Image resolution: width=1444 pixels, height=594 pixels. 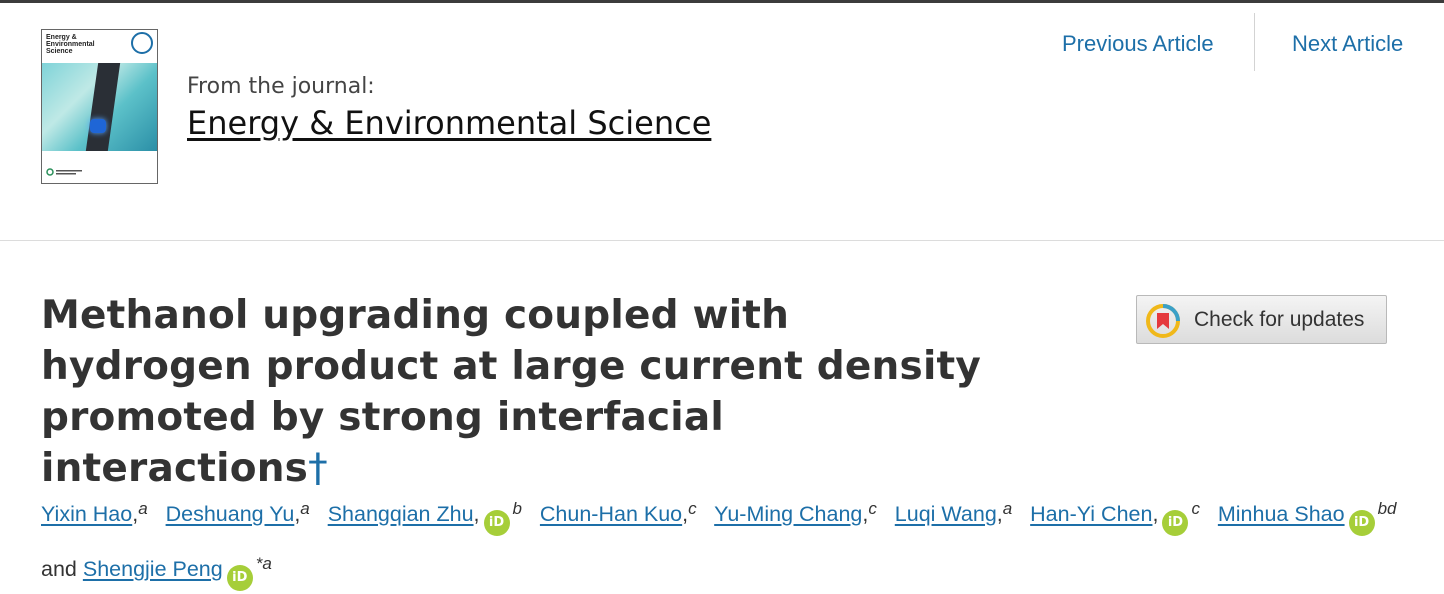 I want to click on affiliation-superscript: b, so click(x=517, y=508).